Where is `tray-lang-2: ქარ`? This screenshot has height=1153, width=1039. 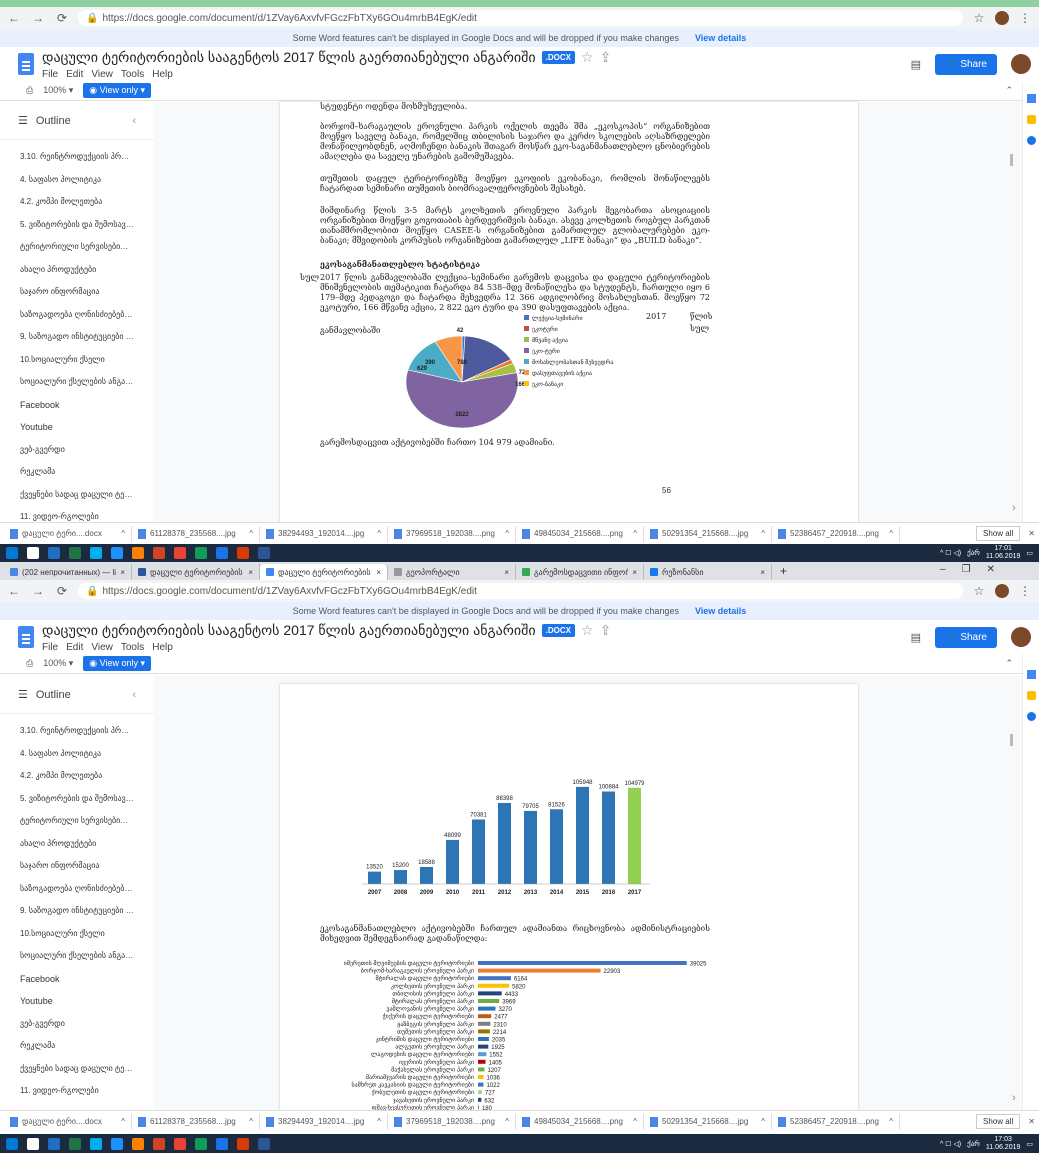
tray-lang-2: ქარ is located at coordinates (973, 1144).